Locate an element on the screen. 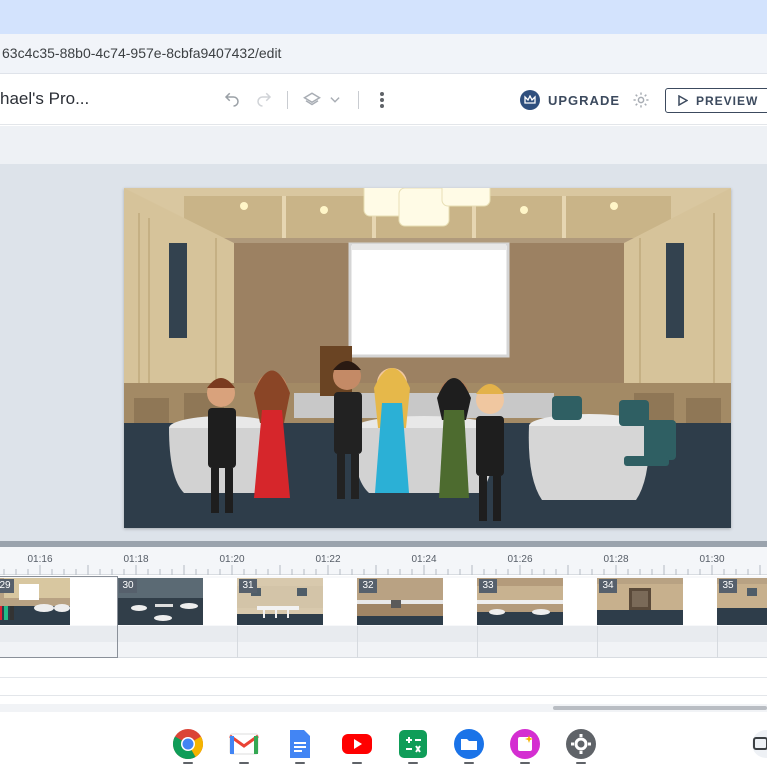 The height and width of the screenshot is (767, 767). sheets-icon is located at coordinates (413, 745).